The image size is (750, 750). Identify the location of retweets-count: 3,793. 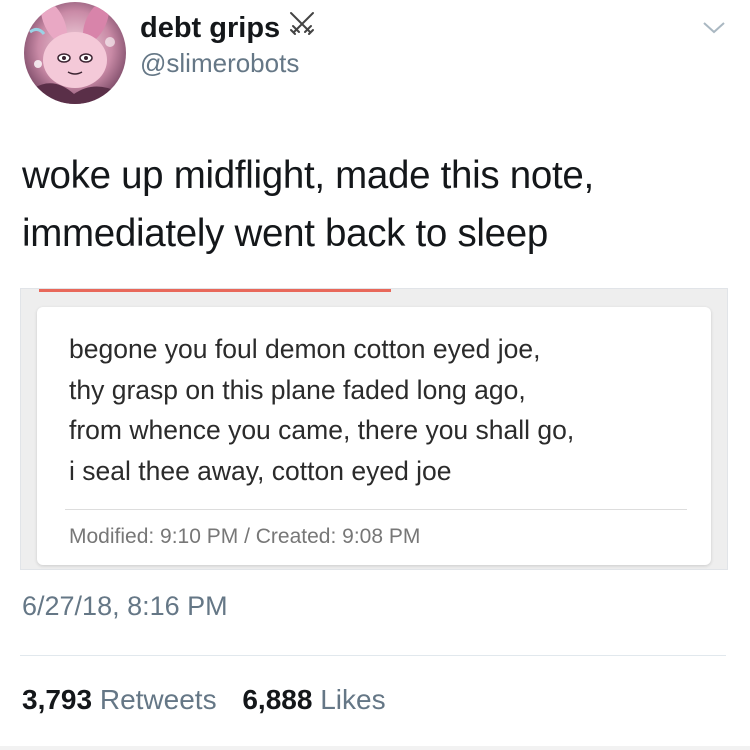
(57, 699).